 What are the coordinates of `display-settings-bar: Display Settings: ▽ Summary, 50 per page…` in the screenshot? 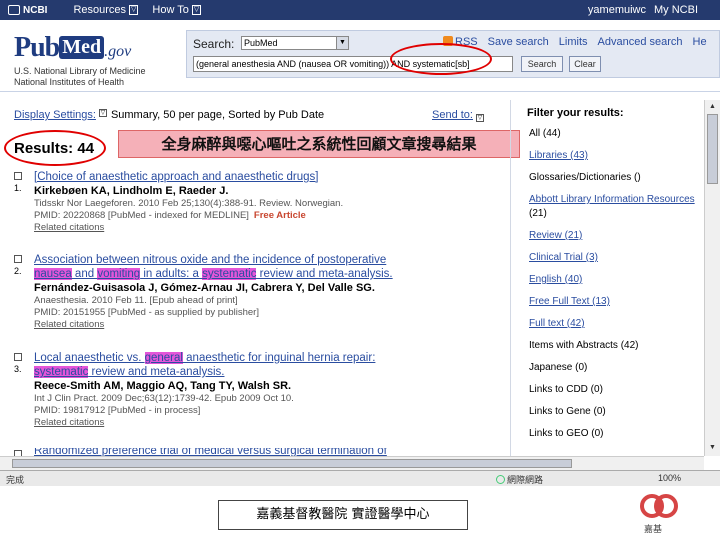 It's located at (254, 115).